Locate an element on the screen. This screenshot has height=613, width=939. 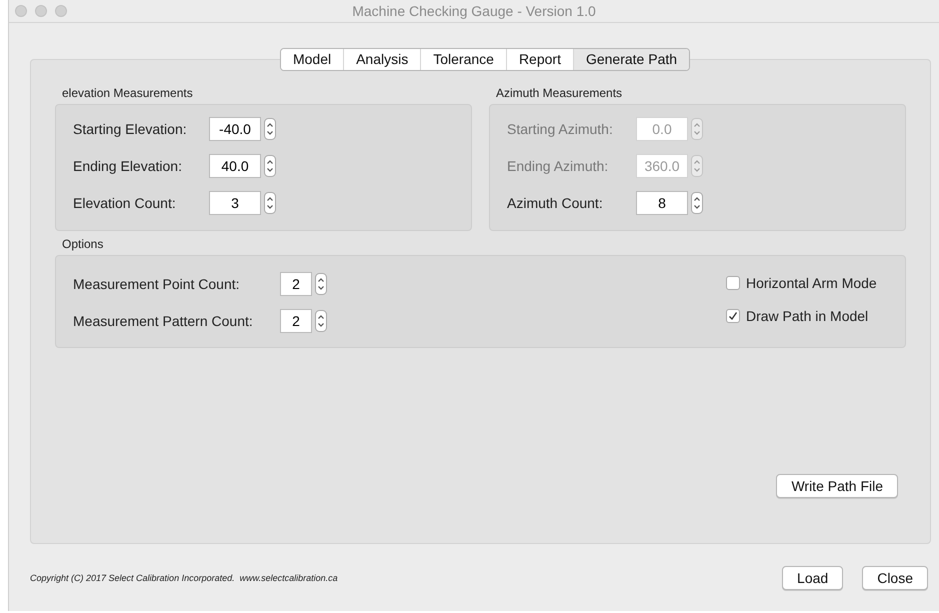
group-title: Options is located at coordinates (83, 244).